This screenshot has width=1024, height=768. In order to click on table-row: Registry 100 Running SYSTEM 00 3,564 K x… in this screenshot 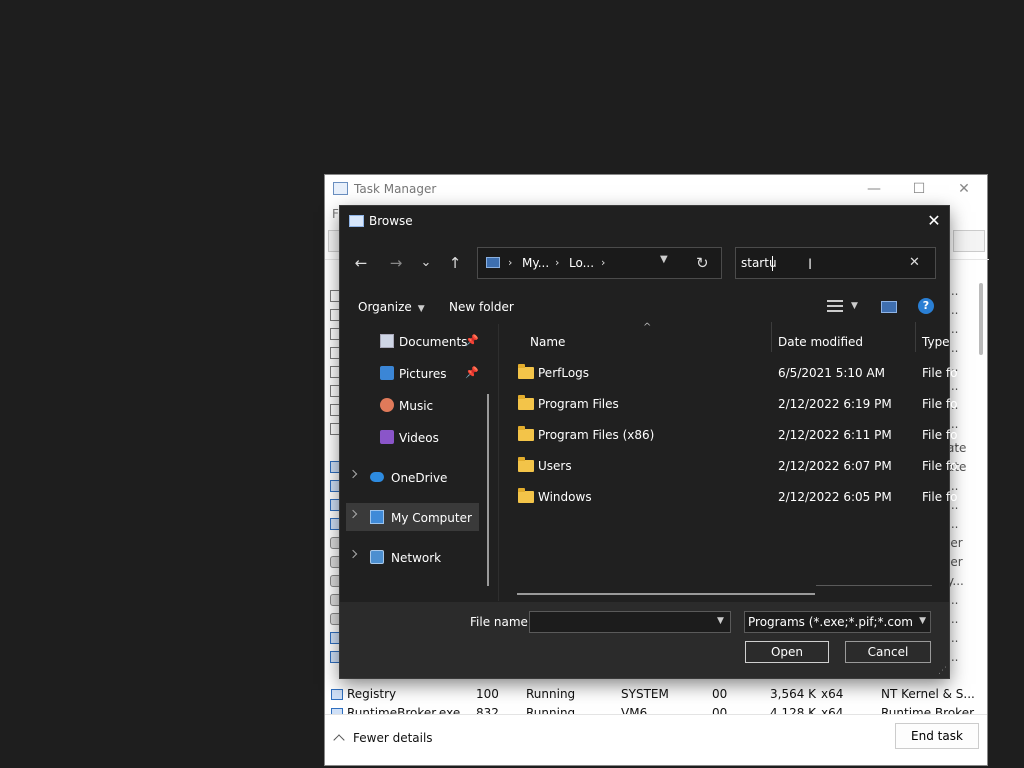, I will do `click(650, 694)`.